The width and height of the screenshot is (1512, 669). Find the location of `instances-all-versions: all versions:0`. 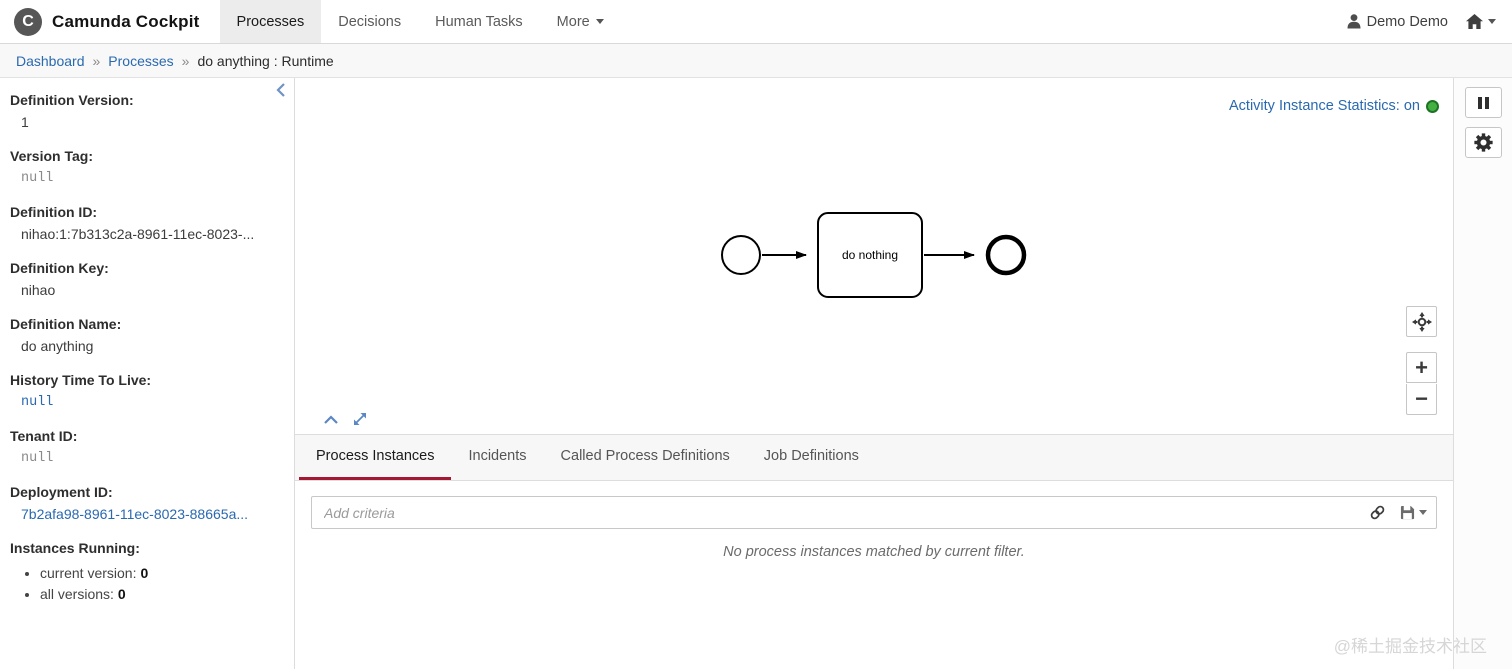

instances-all-versions: all versions:0 is located at coordinates (162, 594).